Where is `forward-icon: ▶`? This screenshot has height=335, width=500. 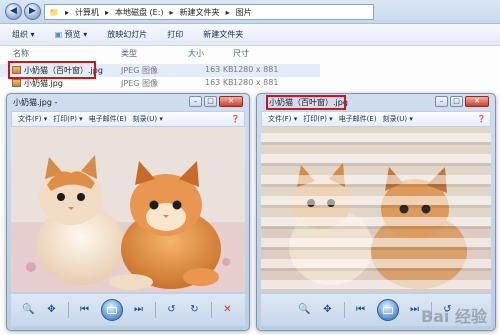
forward-icon: ▶ is located at coordinates (32, 11).